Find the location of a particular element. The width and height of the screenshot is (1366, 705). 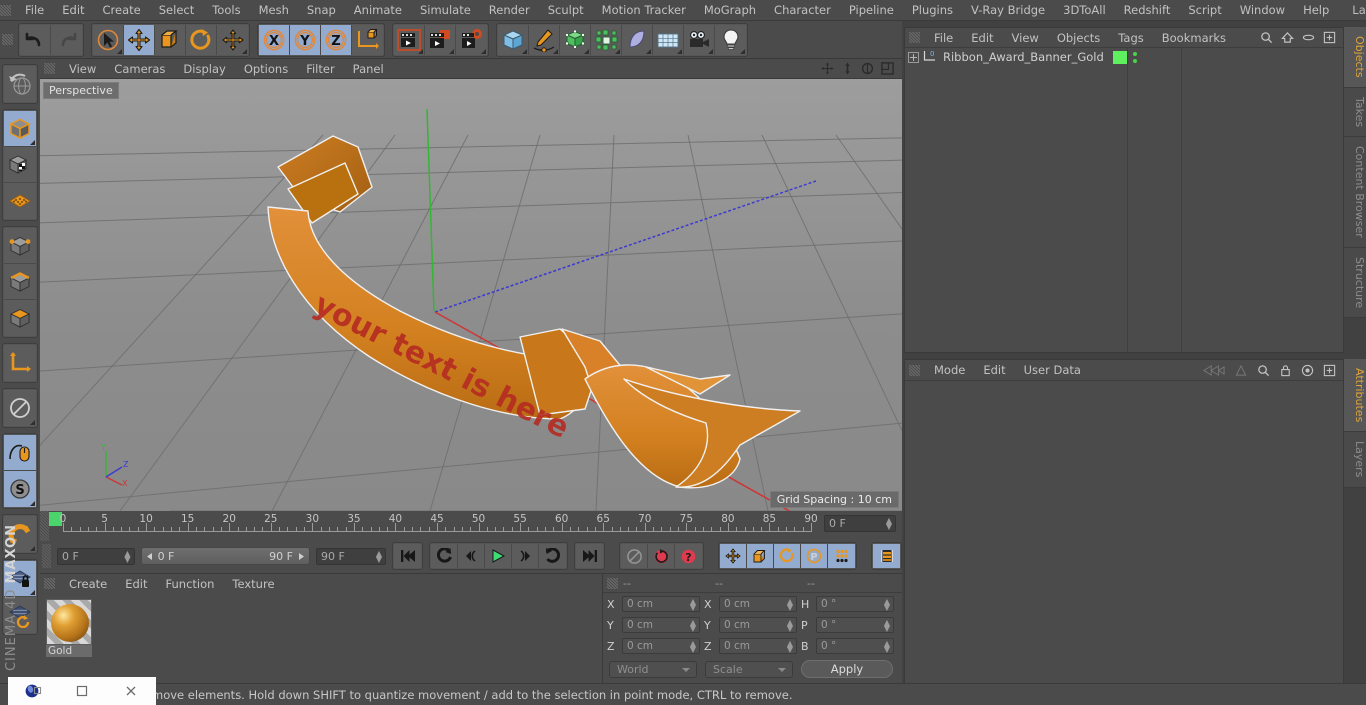

render-settings-button is located at coordinates (471, 39).